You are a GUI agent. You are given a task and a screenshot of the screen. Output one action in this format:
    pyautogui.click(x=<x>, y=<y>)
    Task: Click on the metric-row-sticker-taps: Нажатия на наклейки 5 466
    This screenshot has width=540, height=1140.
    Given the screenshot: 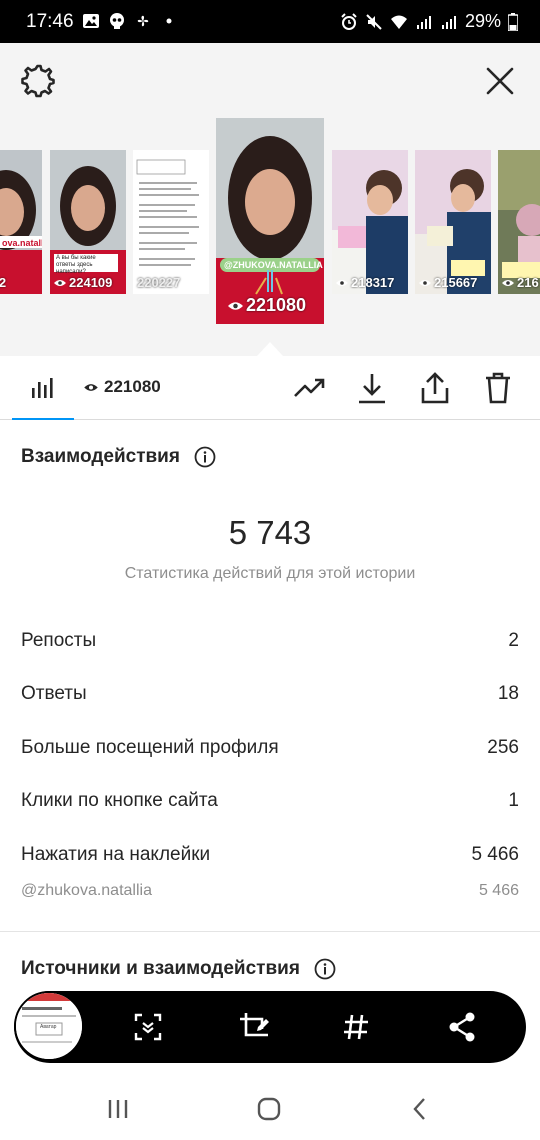 What is the action you would take?
    pyautogui.click(x=270, y=855)
    